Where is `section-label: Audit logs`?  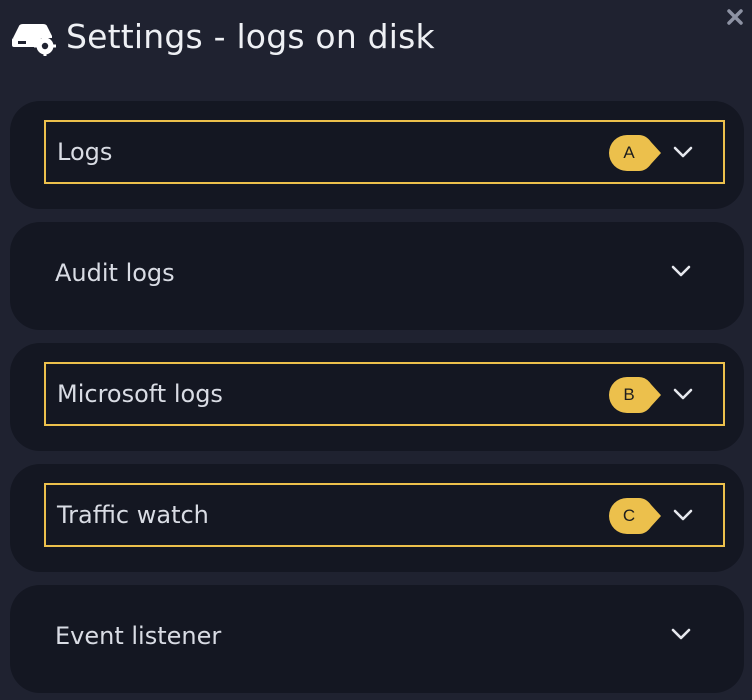
section-label: Audit logs is located at coordinates (115, 273).